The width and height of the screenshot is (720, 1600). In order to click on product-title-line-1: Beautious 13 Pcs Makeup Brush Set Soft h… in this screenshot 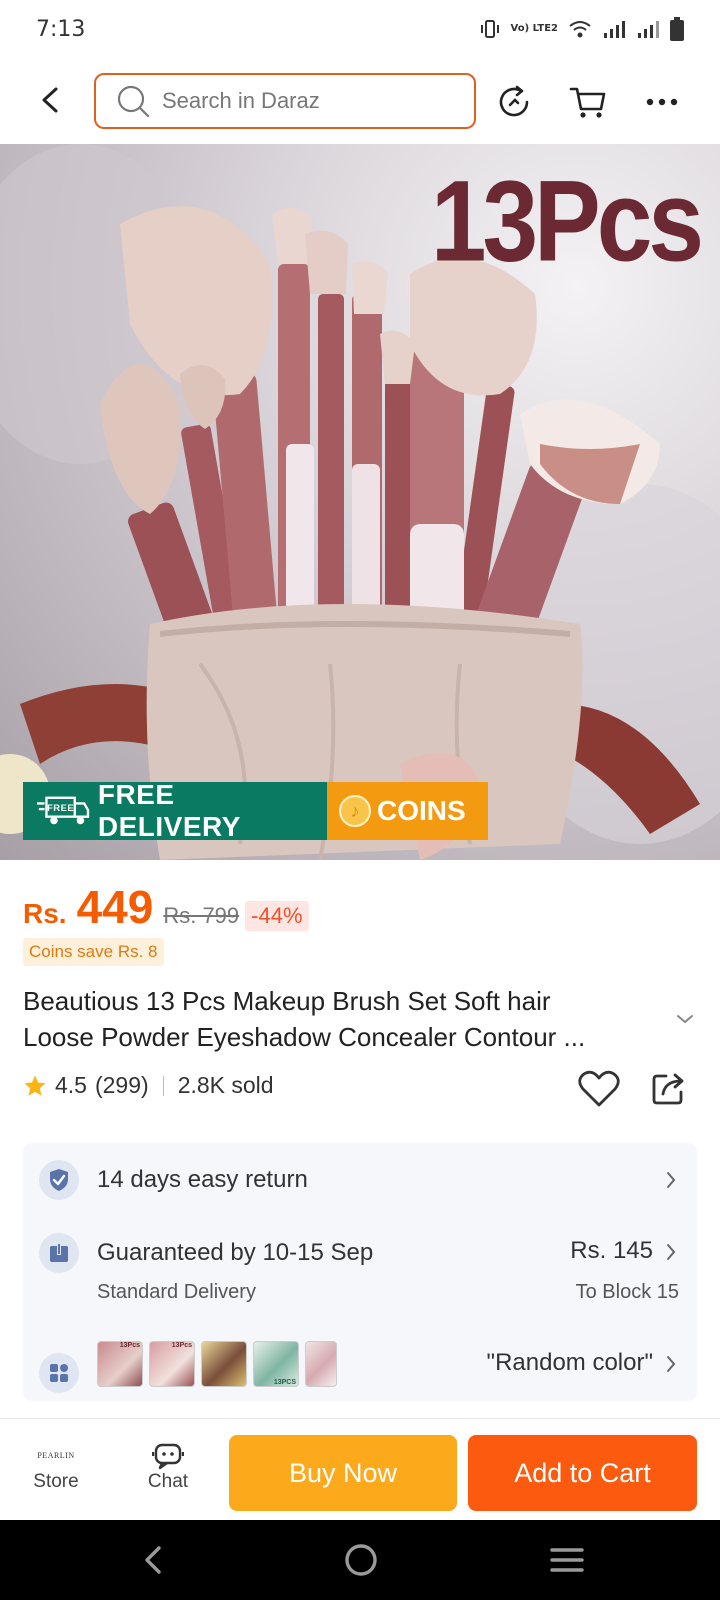, I will do `click(287, 1001)`.